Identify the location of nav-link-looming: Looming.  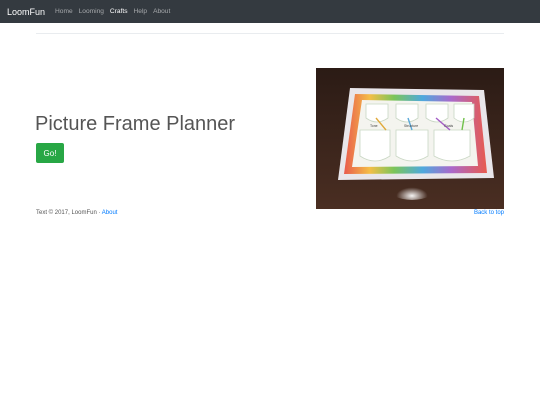
(91, 11).